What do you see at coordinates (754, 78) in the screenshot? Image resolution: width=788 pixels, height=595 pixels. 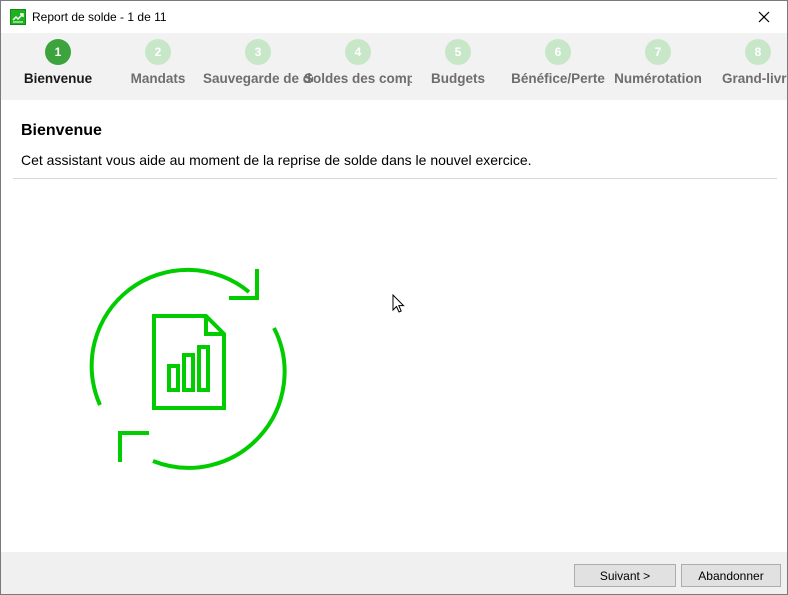 I see `step-label: Grand-livre` at bounding box center [754, 78].